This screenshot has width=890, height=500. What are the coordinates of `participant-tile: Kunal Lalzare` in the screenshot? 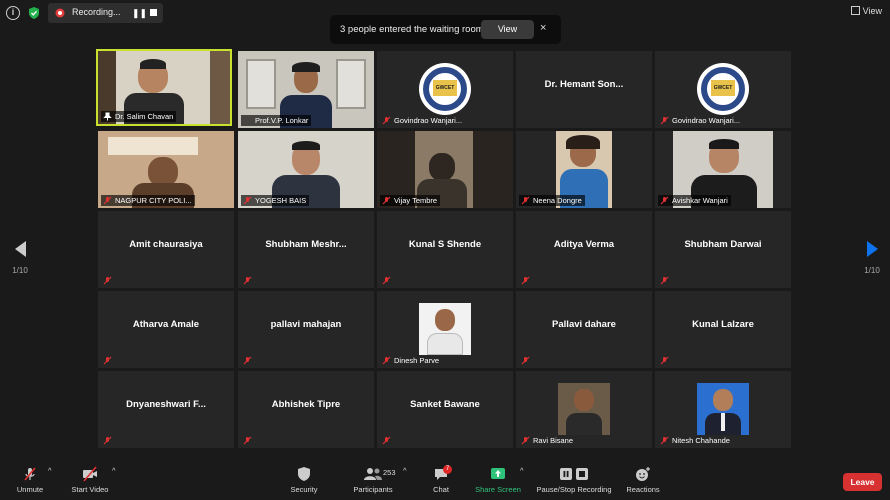 It's located at (723, 329).